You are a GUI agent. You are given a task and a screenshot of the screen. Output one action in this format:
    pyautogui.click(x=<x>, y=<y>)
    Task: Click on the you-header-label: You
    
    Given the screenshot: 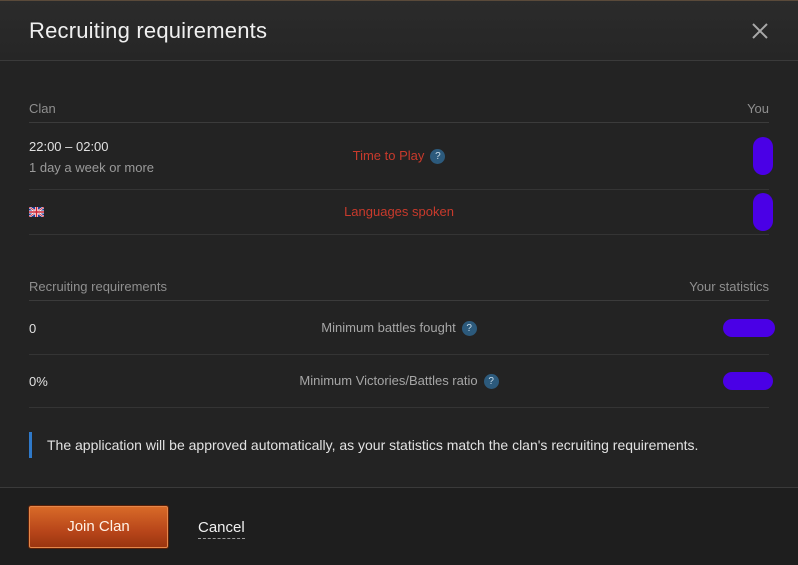 What is the action you would take?
    pyautogui.click(x=758, y=108)
    